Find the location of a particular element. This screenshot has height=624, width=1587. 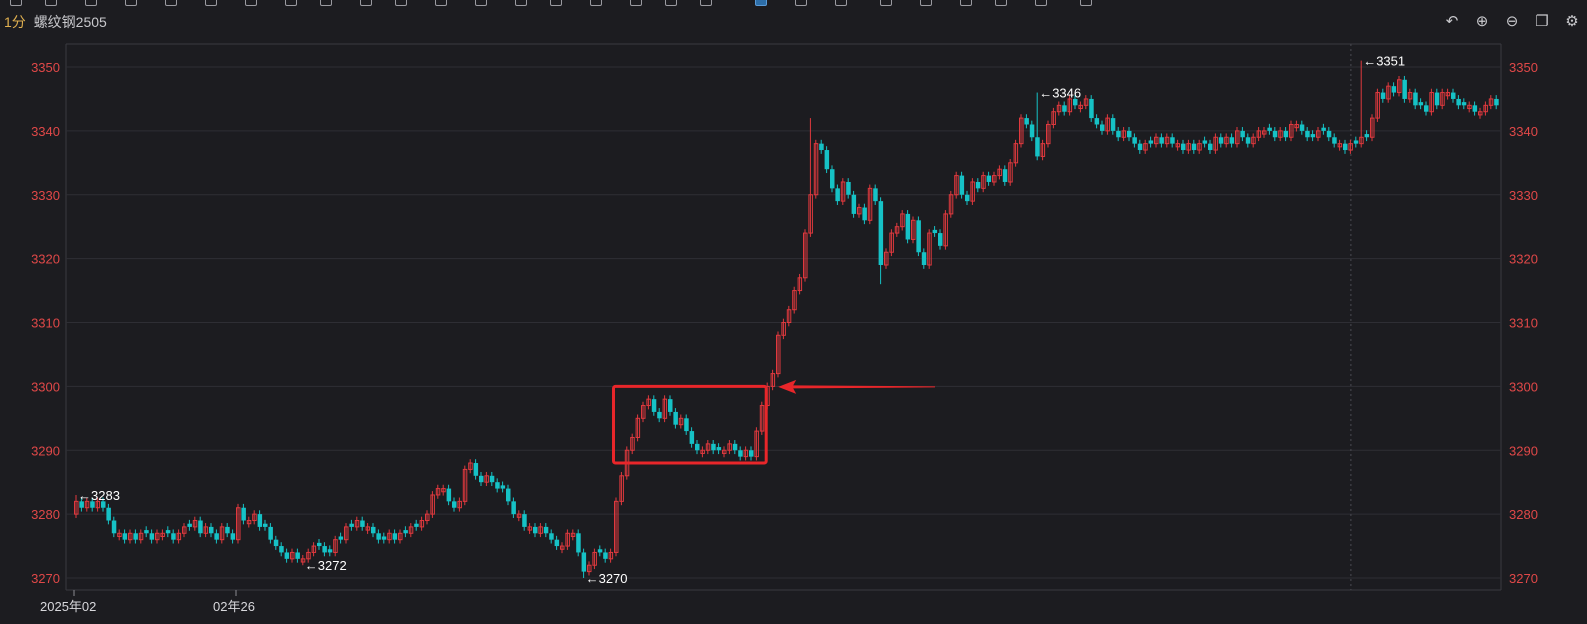

y-tick-right-3330: 3330 is located at coordinates (1523, 195).